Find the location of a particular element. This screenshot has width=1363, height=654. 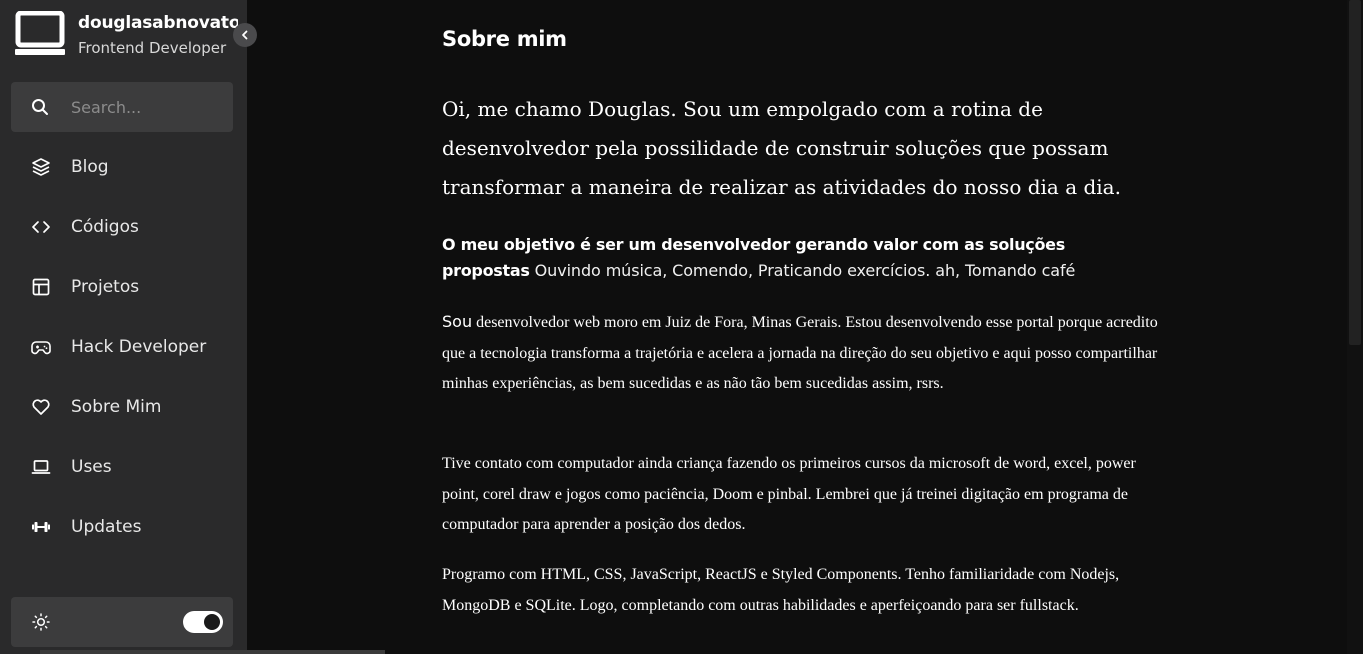

nav-item-label: Projetos is located at coordinates (105, 287).